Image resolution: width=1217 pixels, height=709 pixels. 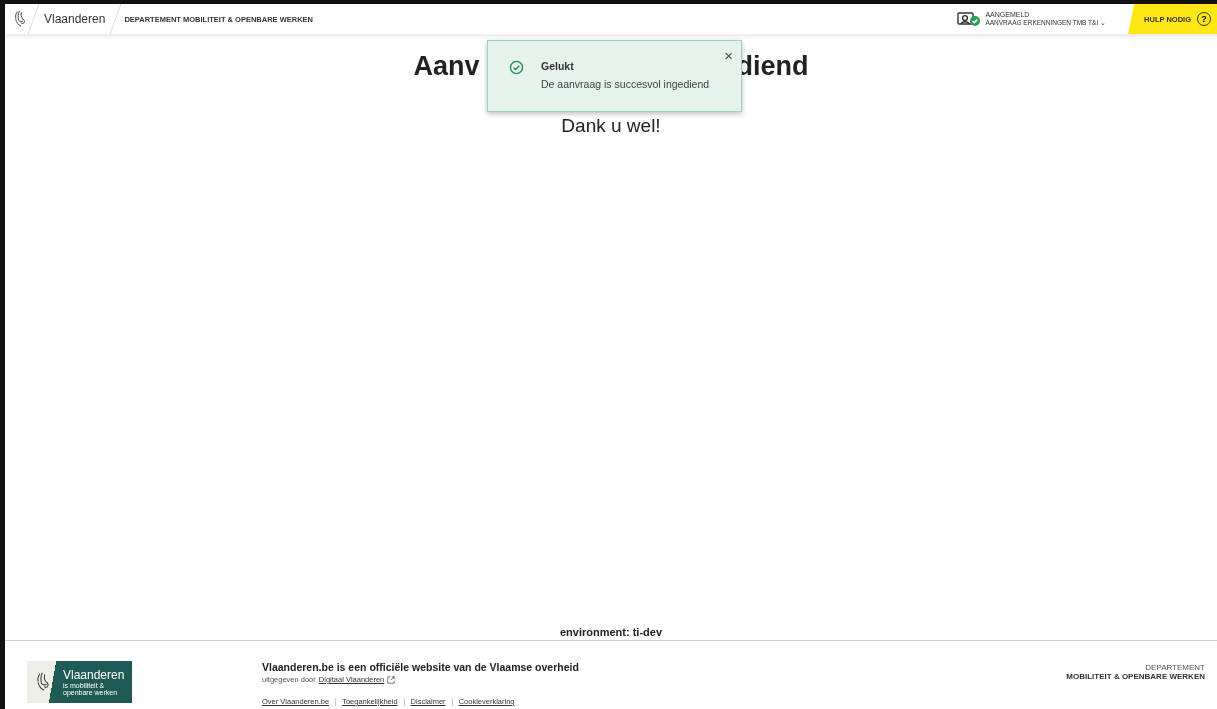 I want to click on thank-you-text: Dank u wel!, so click(x=611, y=126).